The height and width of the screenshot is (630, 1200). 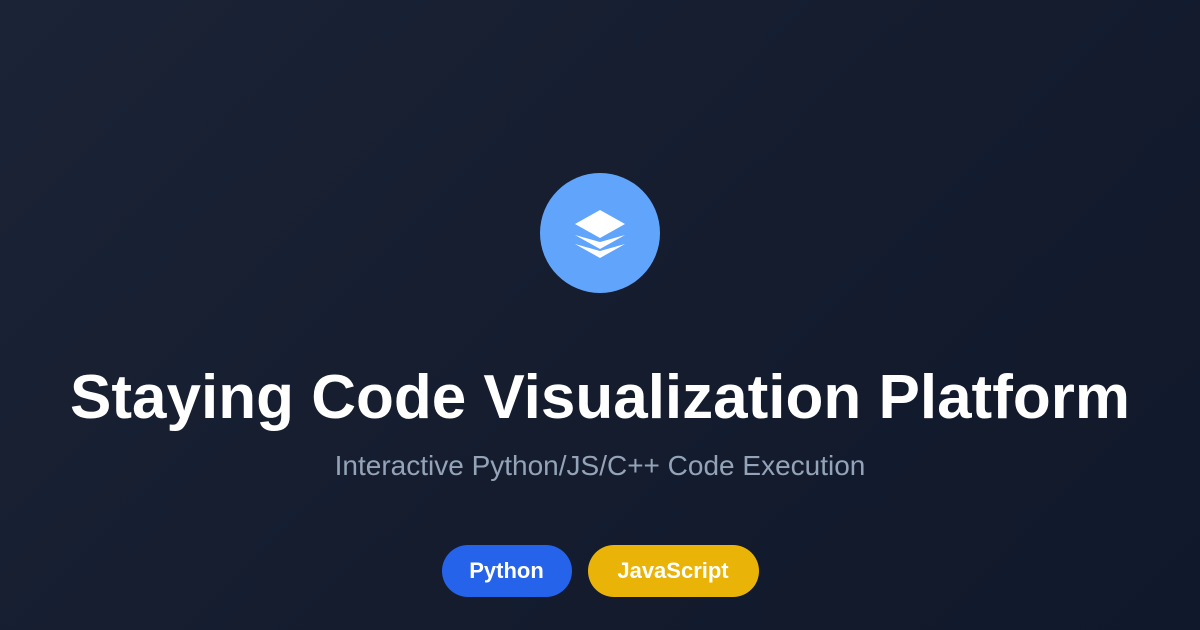 What do you see at coordinates (673, 571) in the screenshot?
I see `javascript-tag: JavaScript` at bounding box center [673, 571].